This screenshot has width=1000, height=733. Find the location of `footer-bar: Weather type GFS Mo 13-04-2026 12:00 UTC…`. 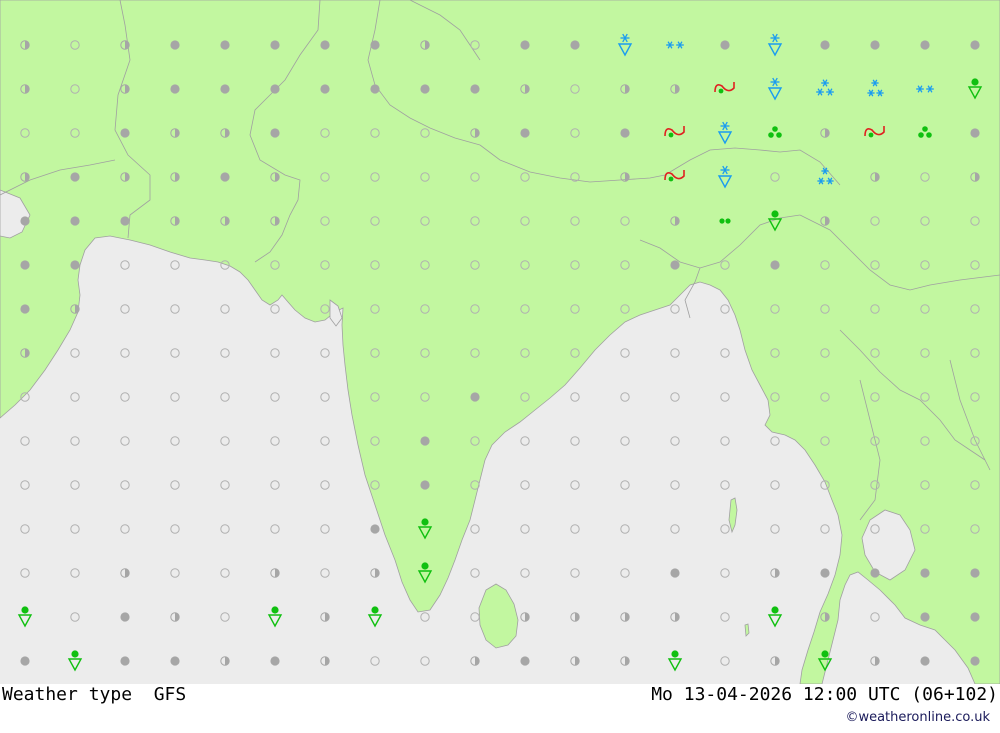

footer-bar: Weather type GFS Mo 13-04-2026 12:00 UTC… is located at coordinates (500, 708).